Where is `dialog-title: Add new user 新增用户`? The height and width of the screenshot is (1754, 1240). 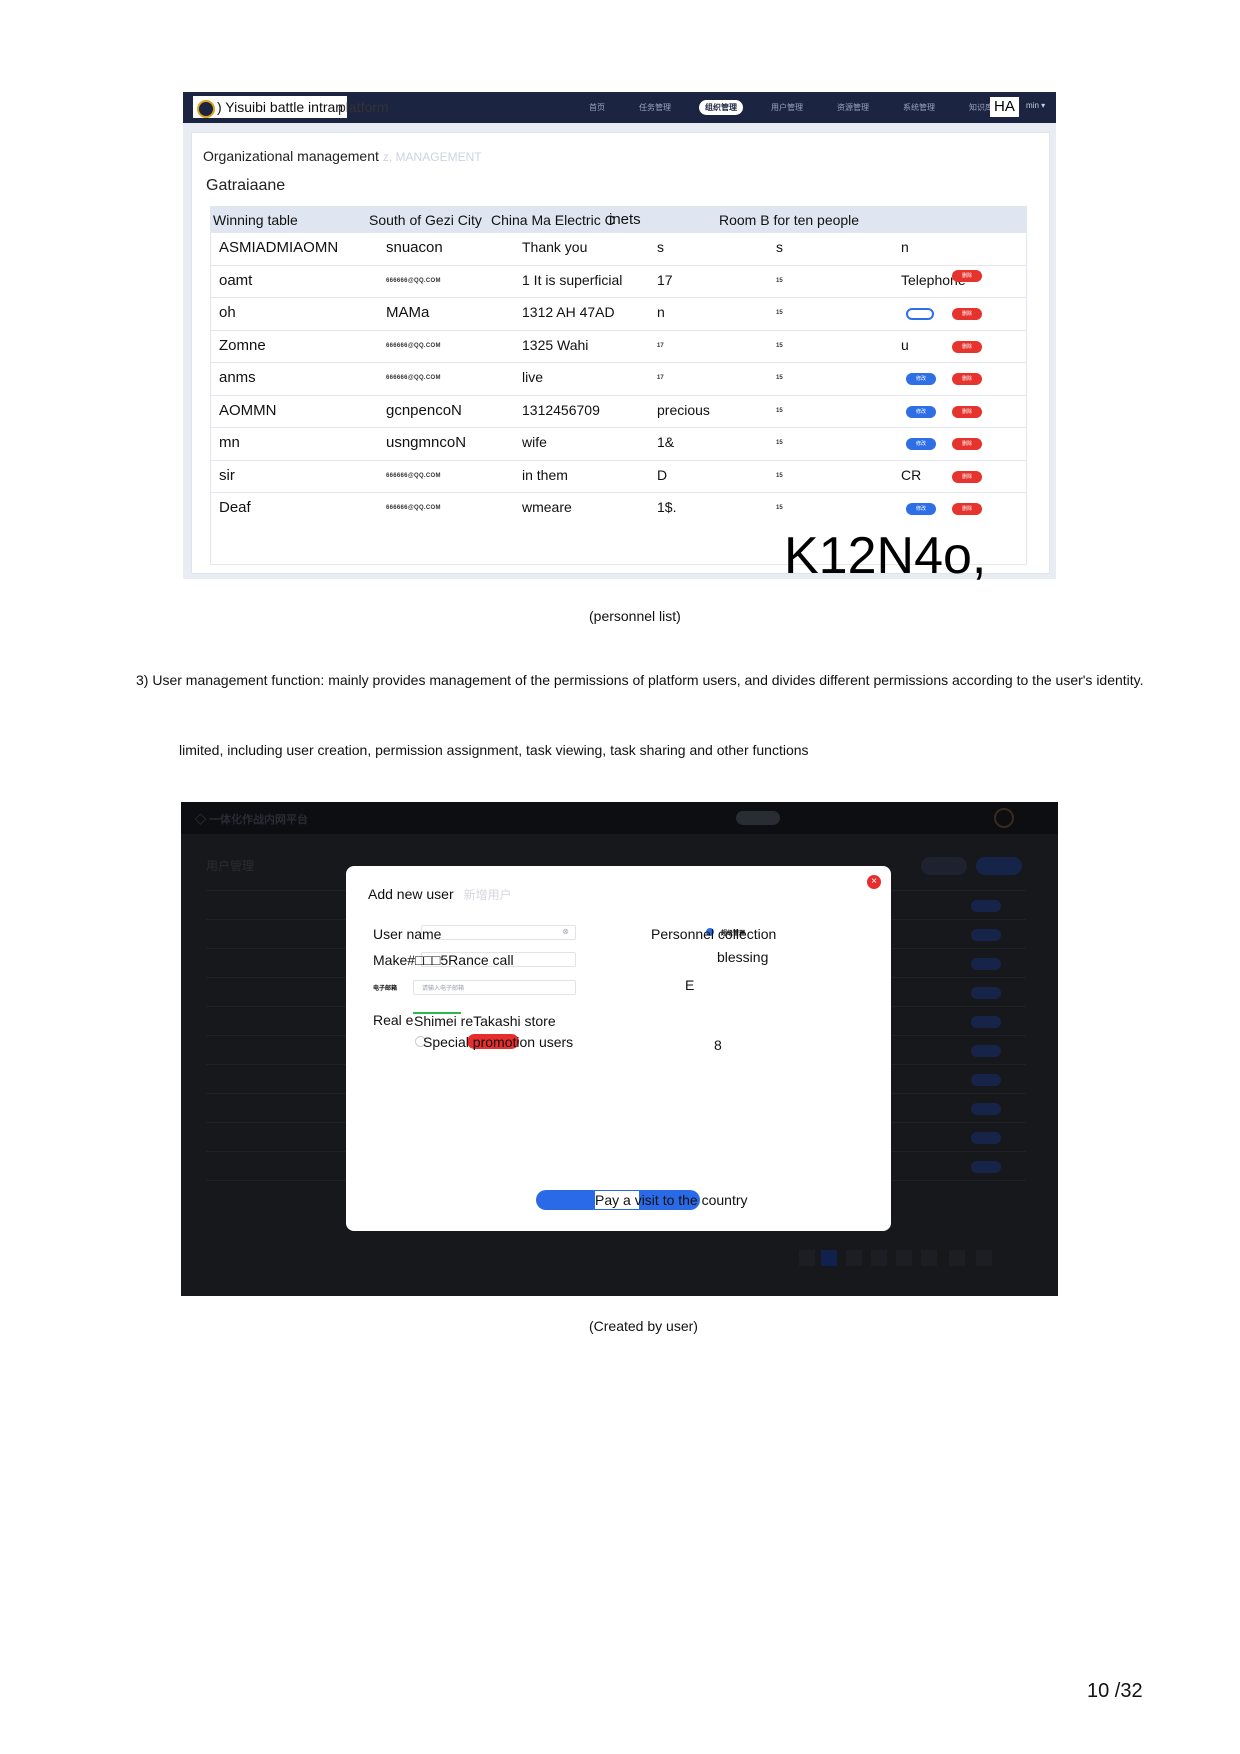
dialog-title: Add new user 新增用户 is located at coordinates (440, 894).